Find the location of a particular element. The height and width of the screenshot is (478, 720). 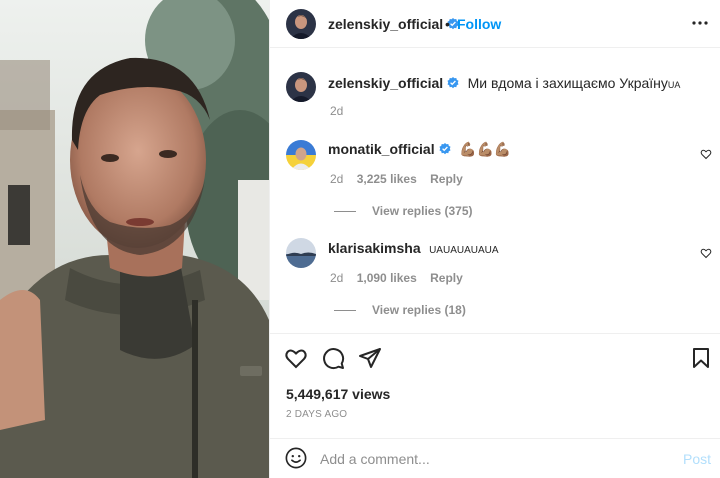

post-comment-button: Post is located at coordinates (697, 459).